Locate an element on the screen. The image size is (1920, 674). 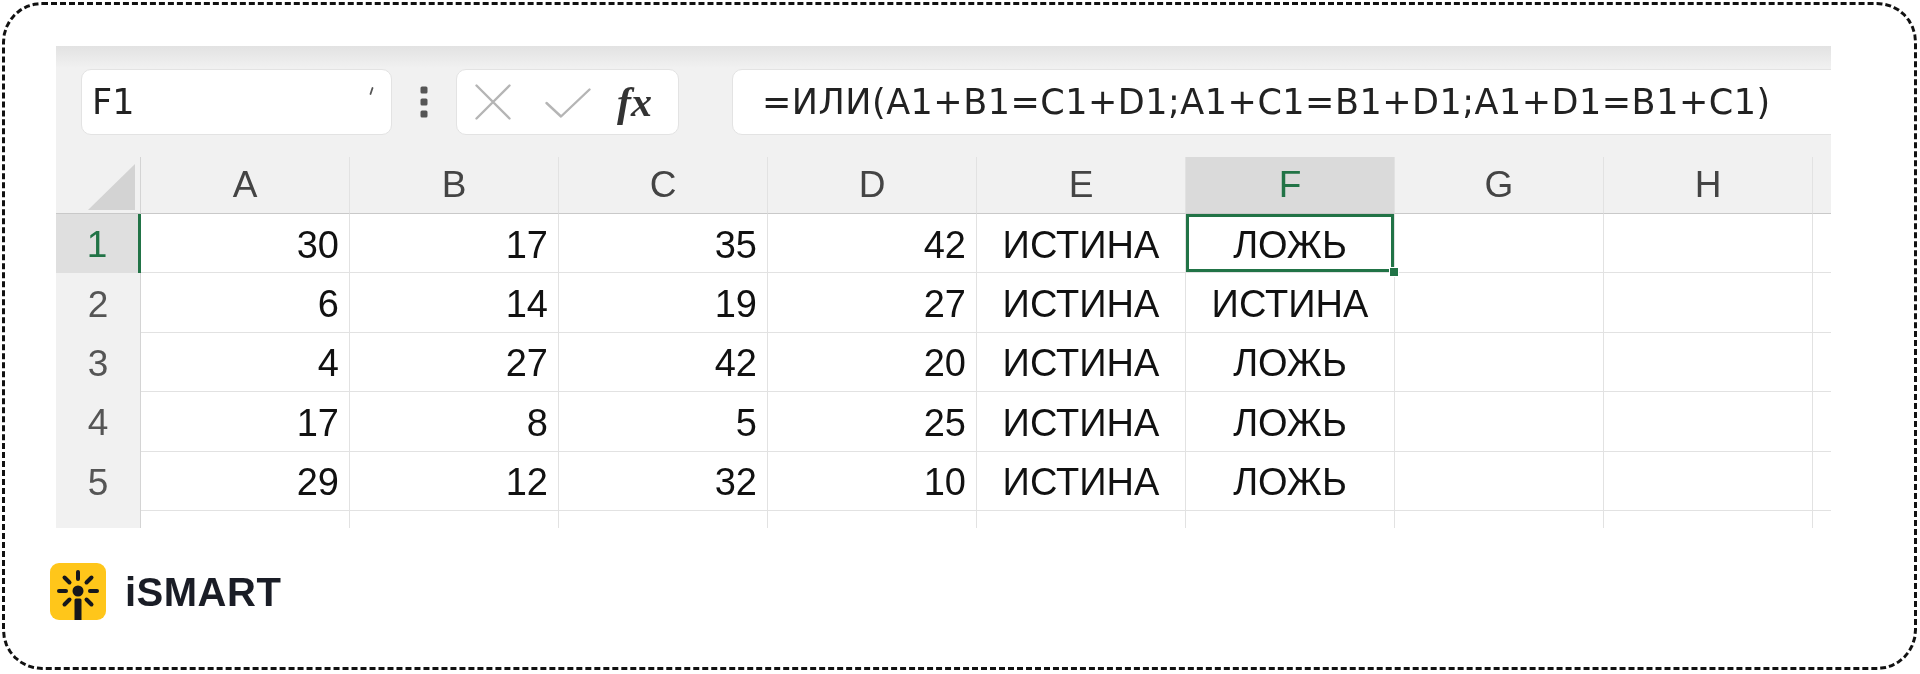
column-header: B is located at coordinates (454, 185).